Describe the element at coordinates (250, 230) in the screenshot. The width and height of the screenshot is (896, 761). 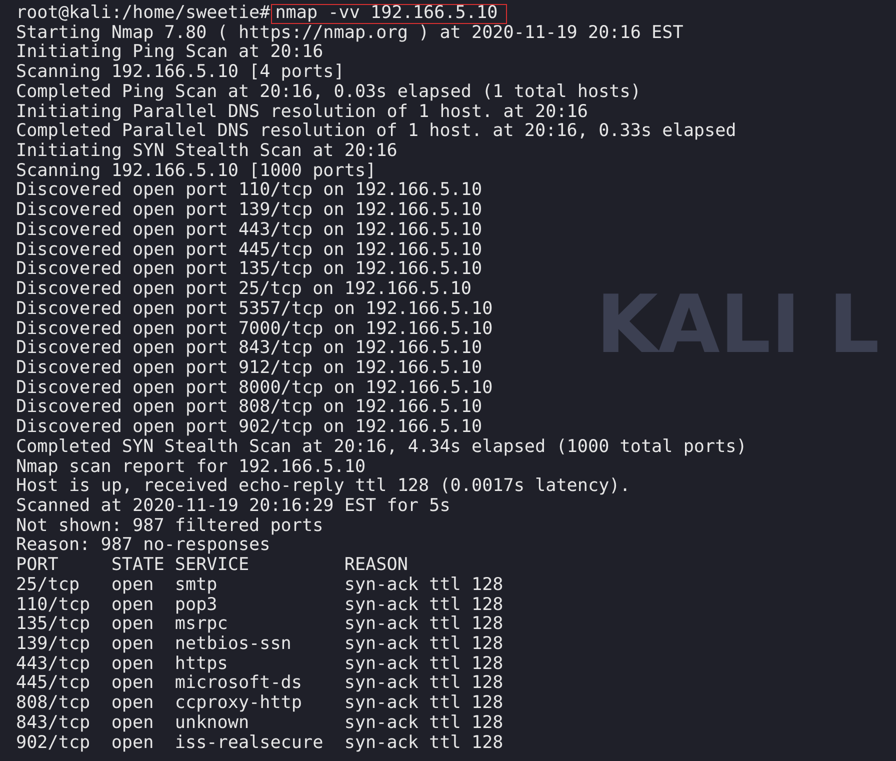
I see `output-line: Discovered open port 443/tcp on 192.166.5.10` at that location.